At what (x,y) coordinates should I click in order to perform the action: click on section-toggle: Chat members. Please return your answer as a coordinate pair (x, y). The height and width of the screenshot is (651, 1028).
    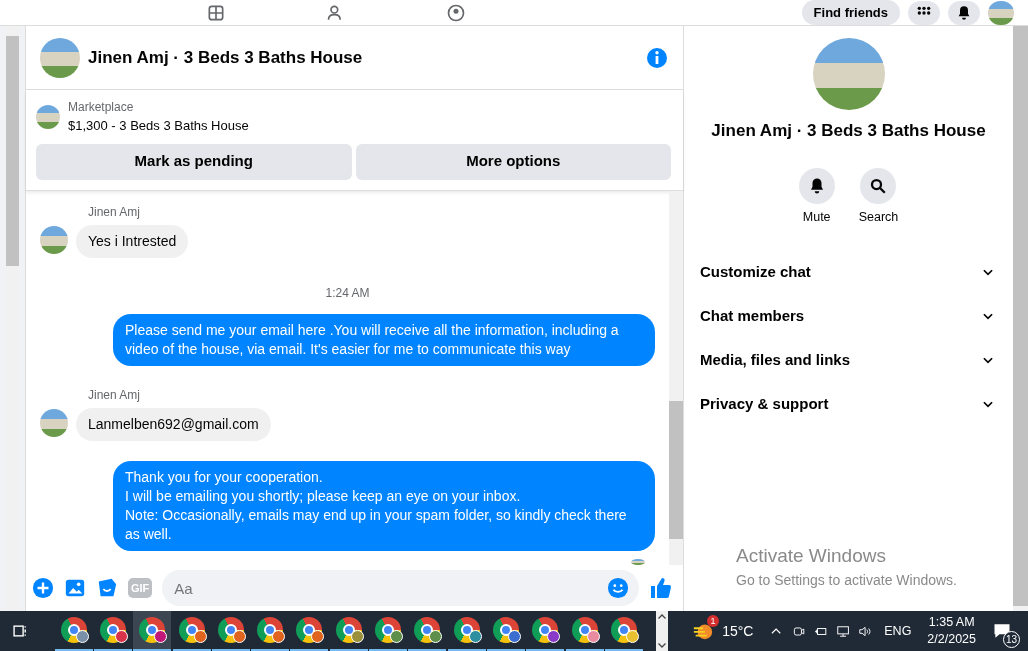
    Looking at the image, I should click on (848, 316).